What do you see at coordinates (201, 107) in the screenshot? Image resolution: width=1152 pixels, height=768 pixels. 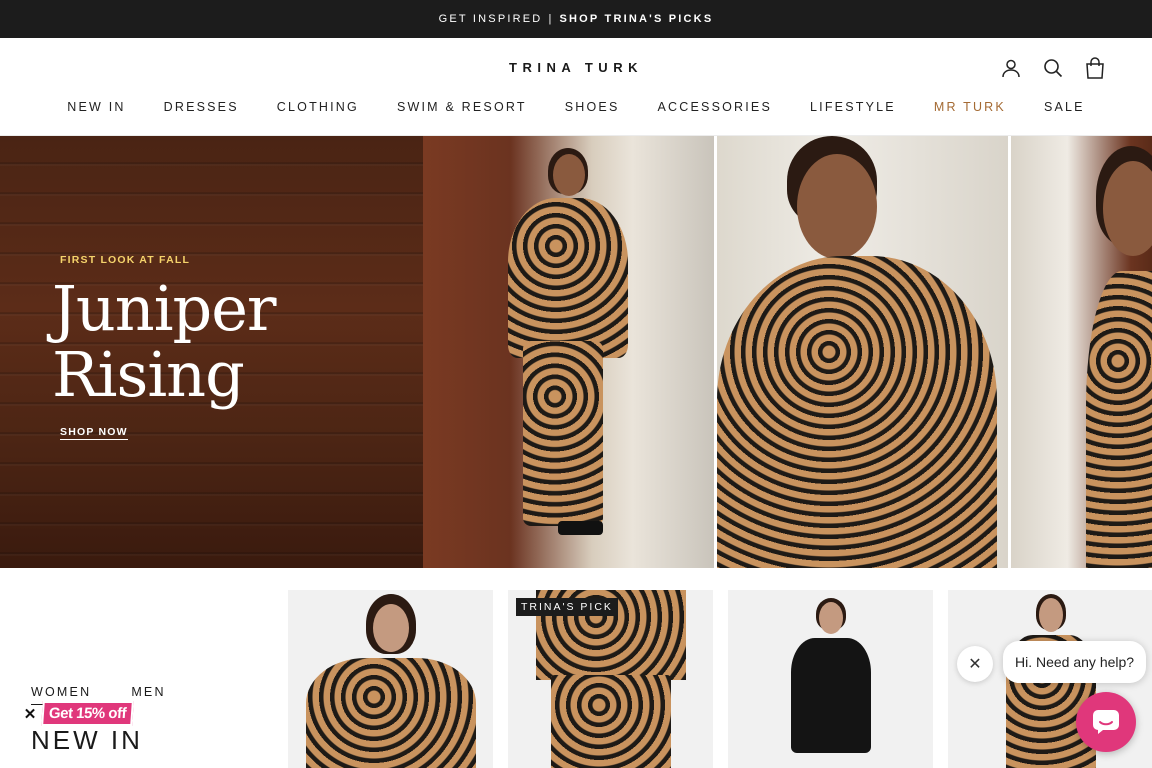 I see `nav-dresses: DRESSES` at bounding box center [201, 107].